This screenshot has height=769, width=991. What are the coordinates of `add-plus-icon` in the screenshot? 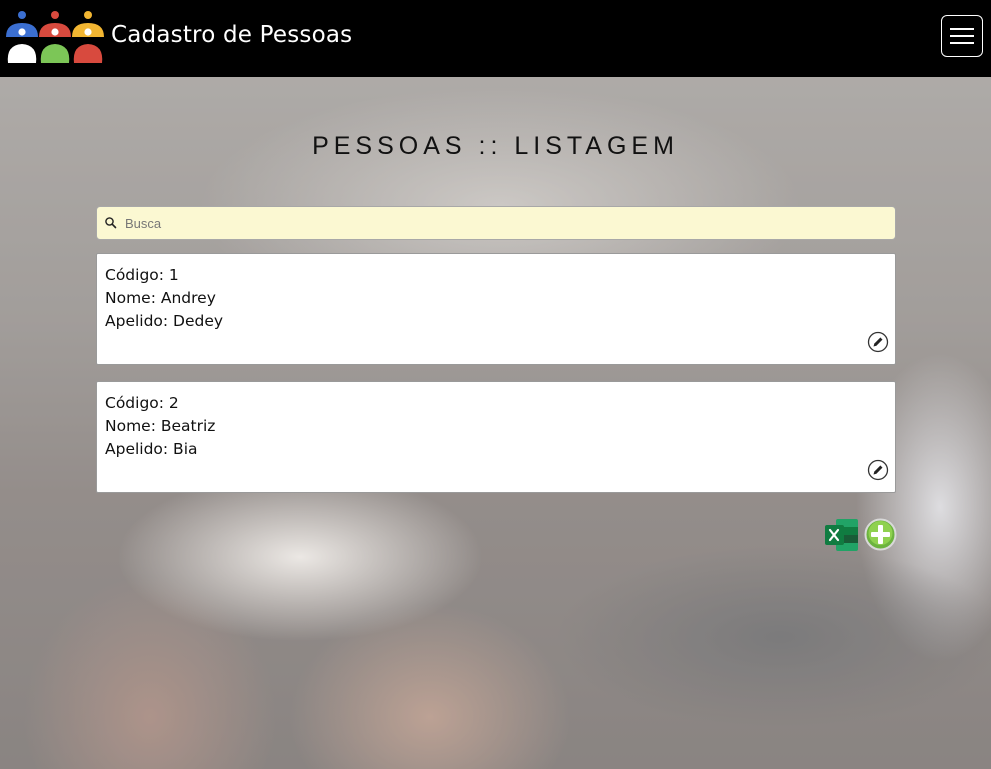 It's located at (880, 534).